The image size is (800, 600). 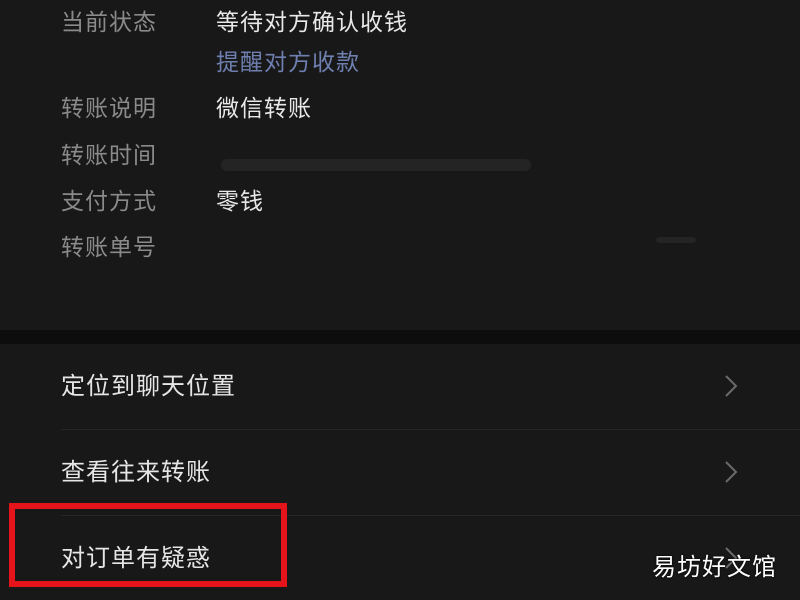 I want to click on method-label: 支付方式, so click(x=109, y=202).